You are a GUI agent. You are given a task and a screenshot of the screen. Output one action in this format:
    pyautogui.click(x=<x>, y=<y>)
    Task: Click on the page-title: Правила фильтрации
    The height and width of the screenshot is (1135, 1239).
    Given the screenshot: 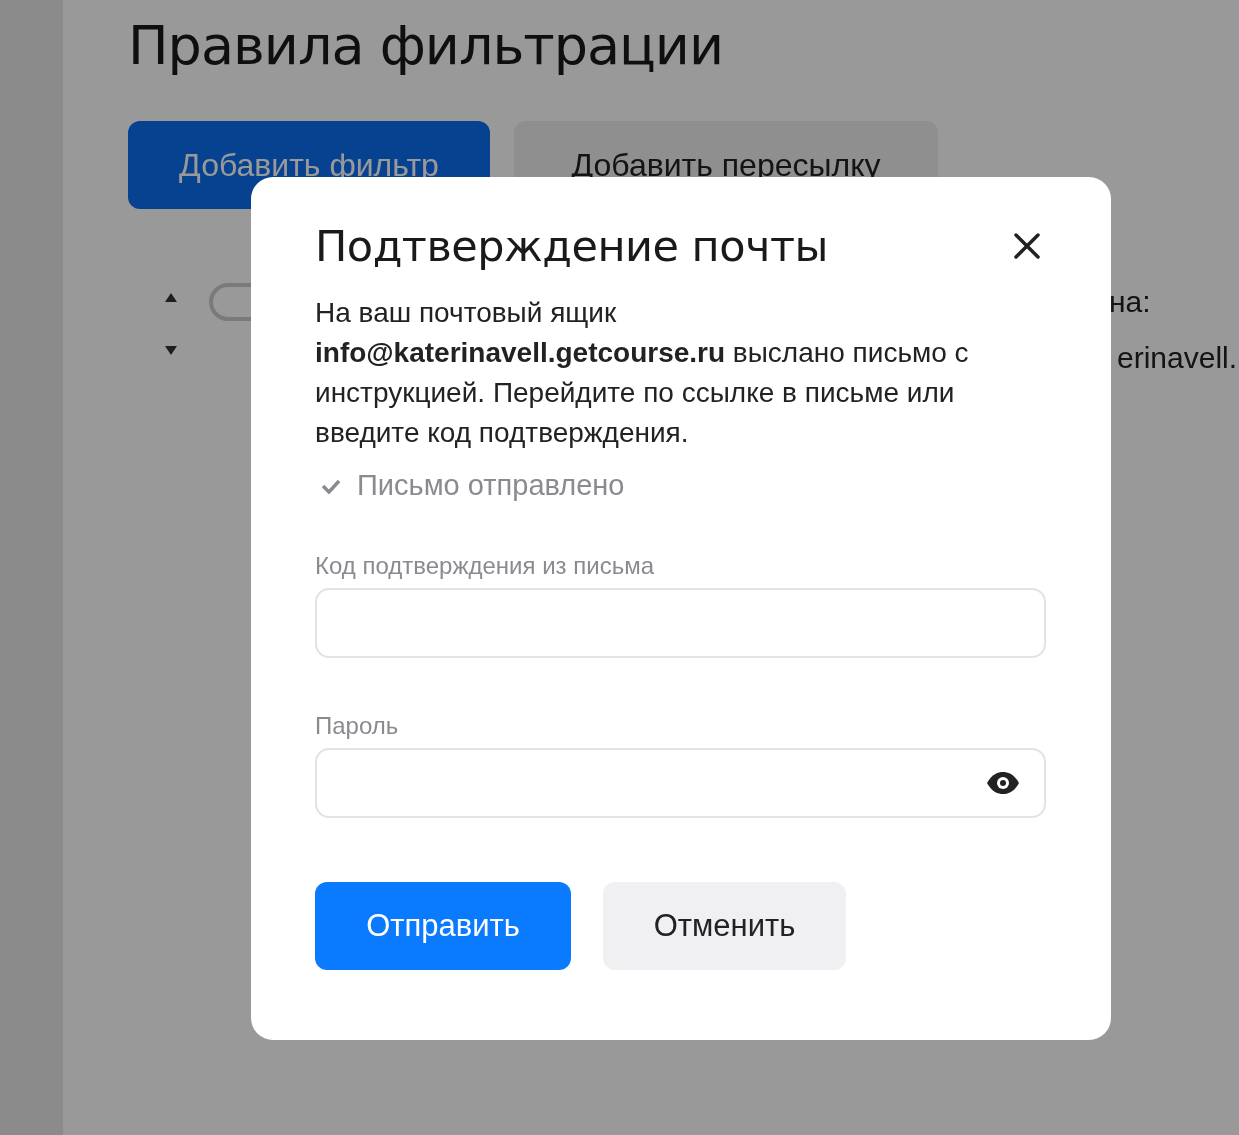 What is the action you would take?
    pyautogui.click(x=426, y=45)
    